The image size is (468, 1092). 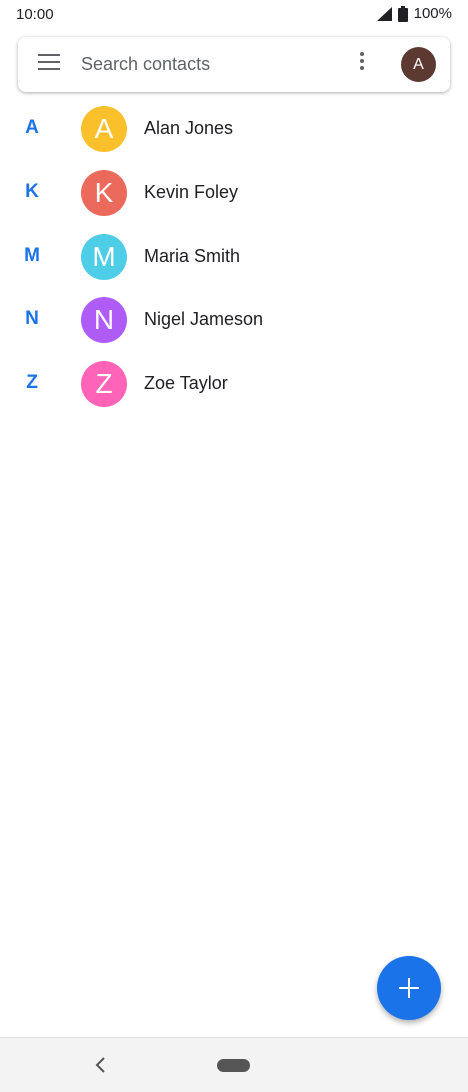 I want to click on contact-name: Nigel Jameson, so click(x=204, y=319).